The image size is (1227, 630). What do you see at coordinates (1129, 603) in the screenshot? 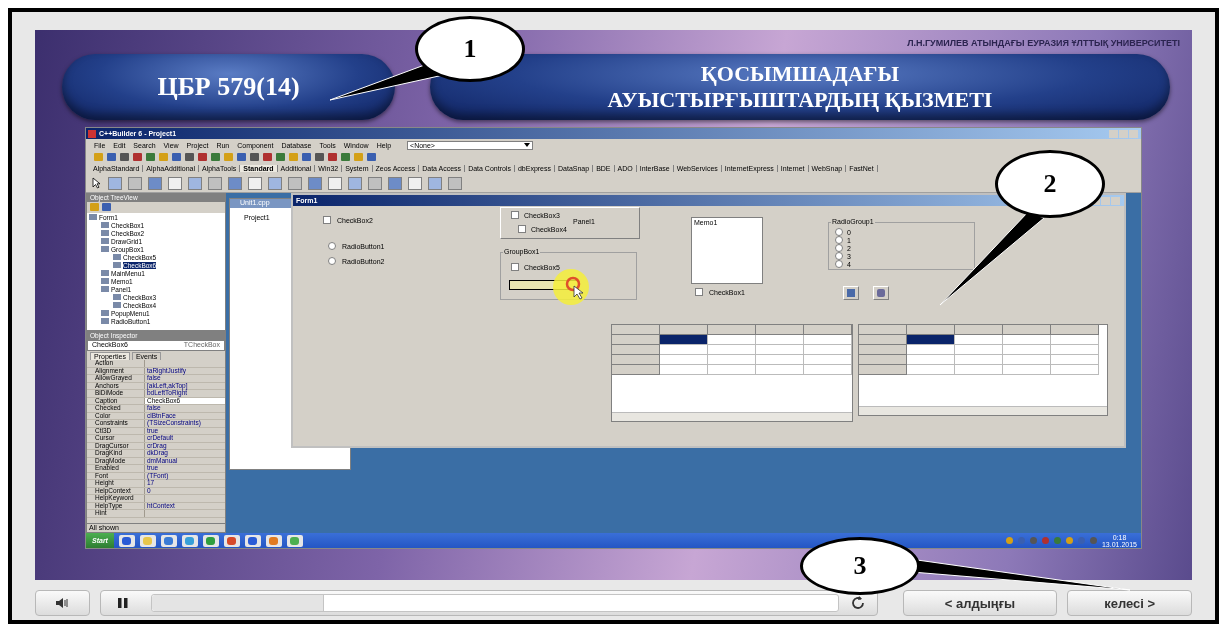
I see `navigation-button: келесі >` at bounding box center [1129, 603].